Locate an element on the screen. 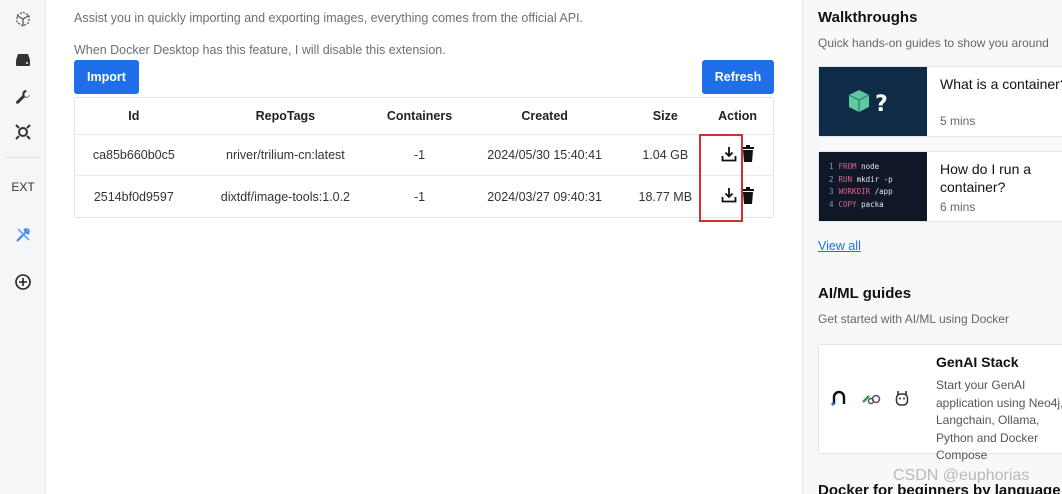 The image size is (1062, 494). walkthroughs-subtitle: Quick hands-on guides to show you around is located at coordinates (933, 43).